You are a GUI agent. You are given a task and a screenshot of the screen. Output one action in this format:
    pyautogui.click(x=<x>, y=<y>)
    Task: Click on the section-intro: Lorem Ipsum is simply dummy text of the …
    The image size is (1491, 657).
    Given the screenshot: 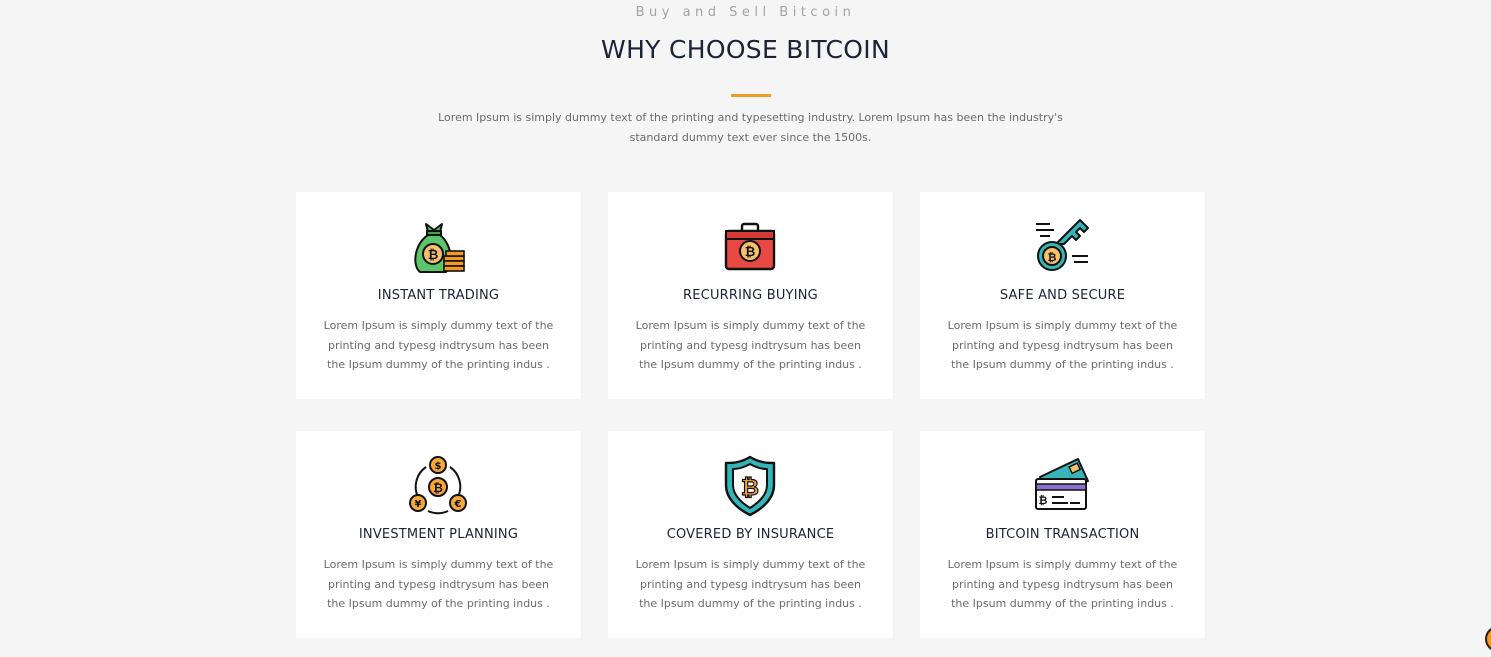 What is the action you would take?
    pyautogui.click(x=750, y=127)
    